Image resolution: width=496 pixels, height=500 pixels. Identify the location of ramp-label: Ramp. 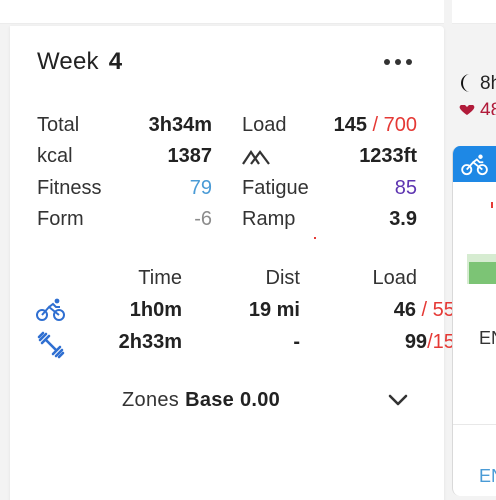
(269, 219).